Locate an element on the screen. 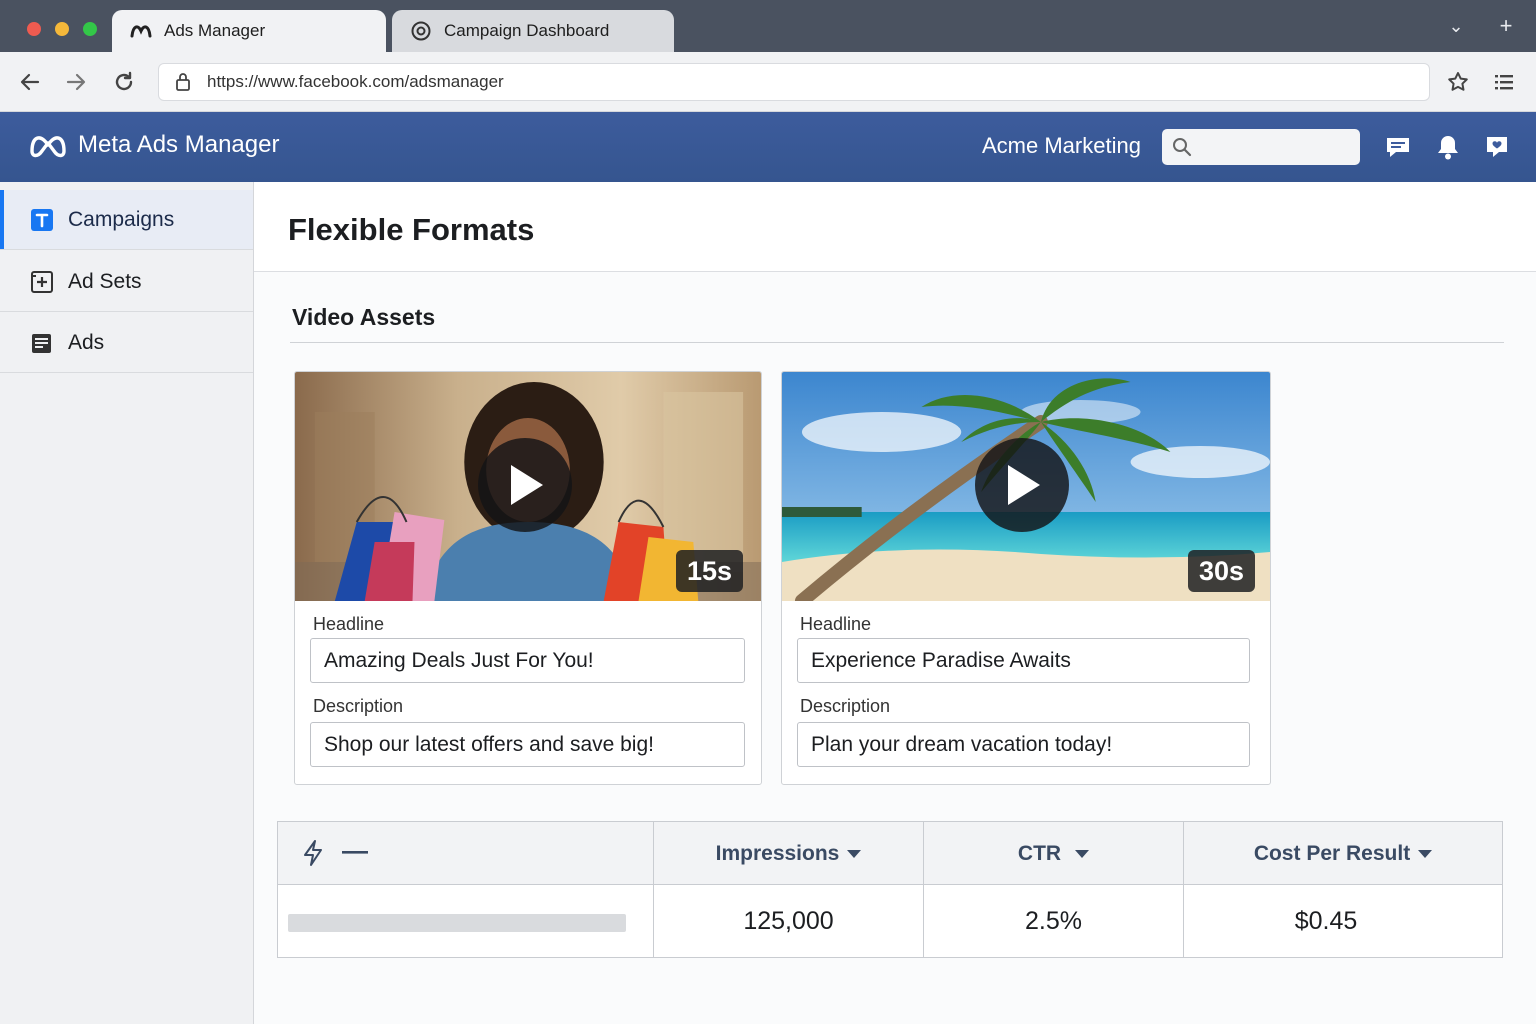  forward-icon is located at coordinates (76, 82).